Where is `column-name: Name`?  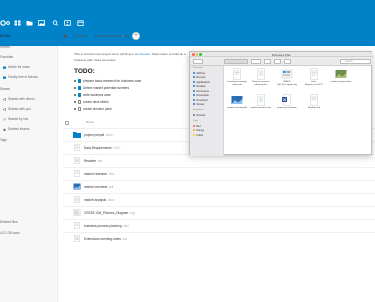 column-name: Name is located at coordinates (90, 122).